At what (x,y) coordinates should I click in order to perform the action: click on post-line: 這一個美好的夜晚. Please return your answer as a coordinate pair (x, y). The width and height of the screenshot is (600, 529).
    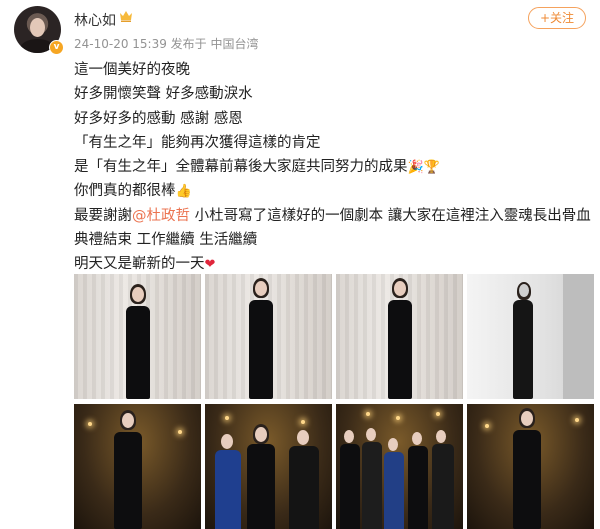
    Looking at the image, I should click on (132, 70).